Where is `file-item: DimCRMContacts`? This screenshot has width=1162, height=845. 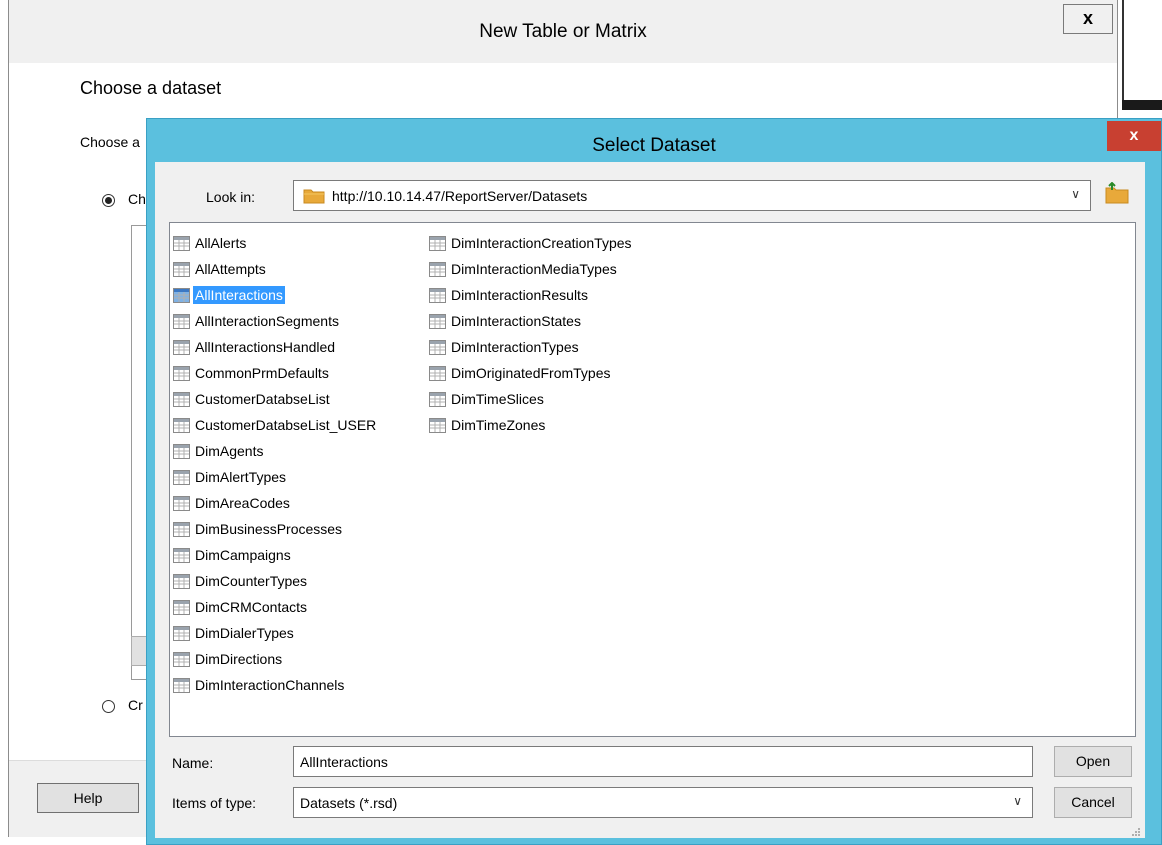
file-item: DimCRMContacts is located at coordinates (275, 607).